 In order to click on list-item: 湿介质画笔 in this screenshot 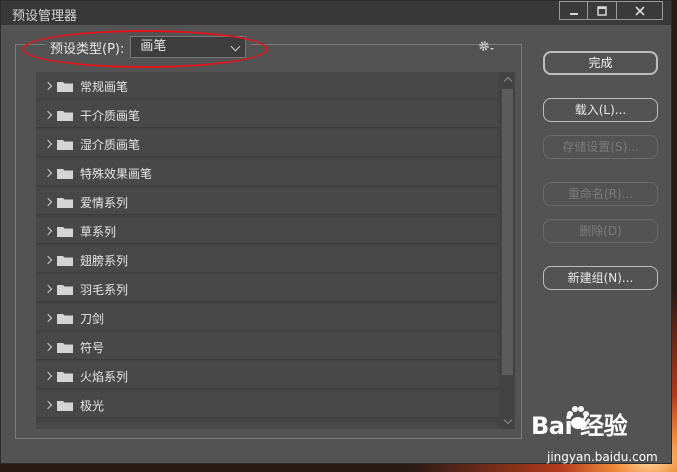, I will do `click(267, 143)`.